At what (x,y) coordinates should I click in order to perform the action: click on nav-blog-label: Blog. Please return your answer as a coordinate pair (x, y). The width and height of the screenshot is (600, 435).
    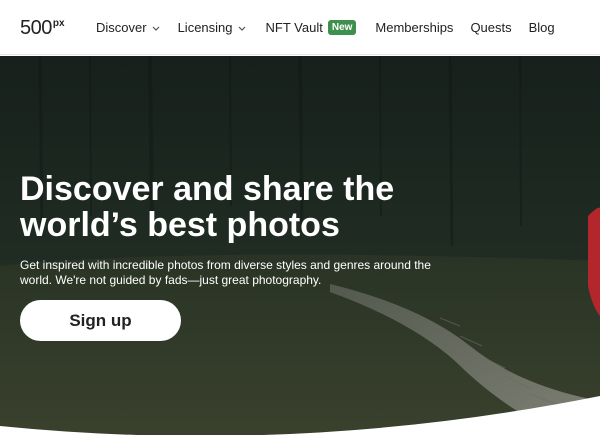
    Looking at the image, I should click on (541, 27).